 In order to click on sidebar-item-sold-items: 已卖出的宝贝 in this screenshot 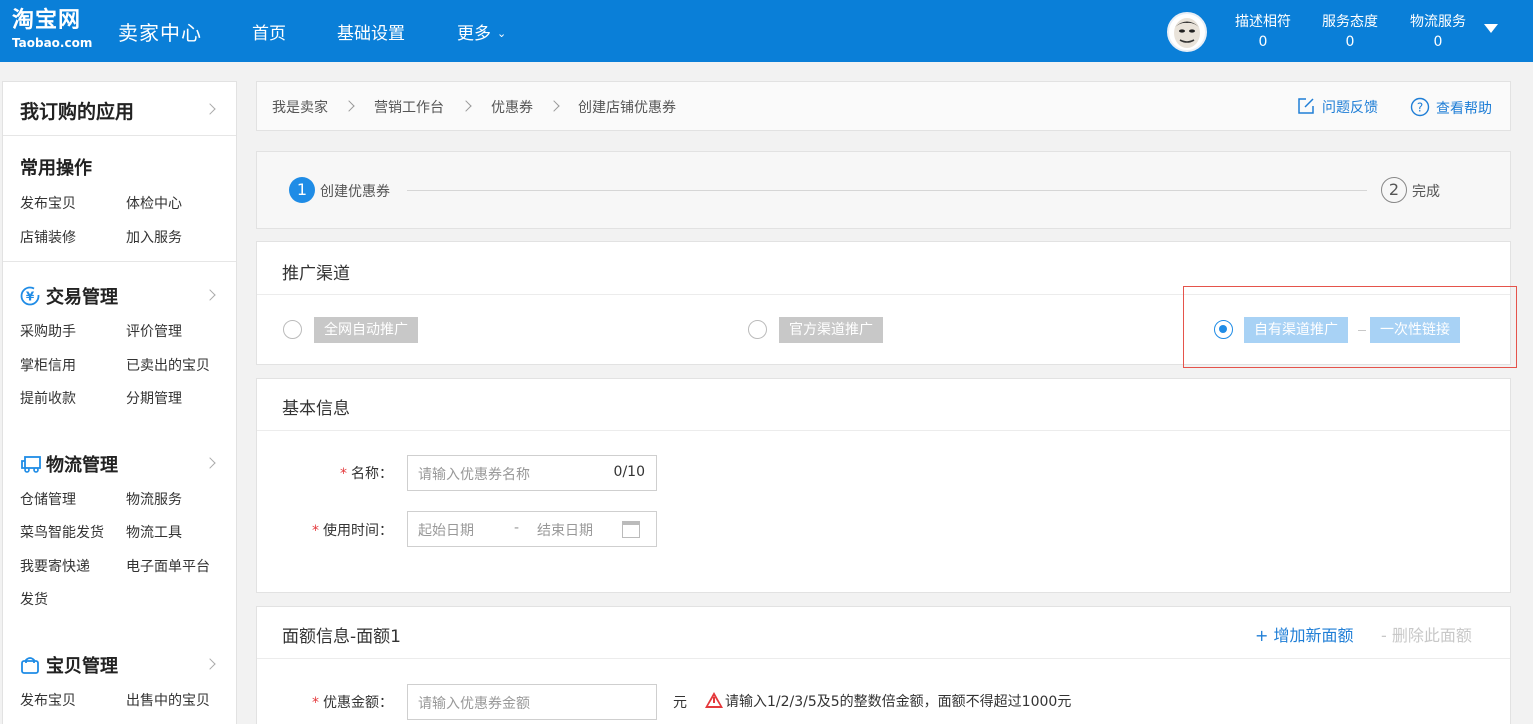, I will do `click(168, 365)`.